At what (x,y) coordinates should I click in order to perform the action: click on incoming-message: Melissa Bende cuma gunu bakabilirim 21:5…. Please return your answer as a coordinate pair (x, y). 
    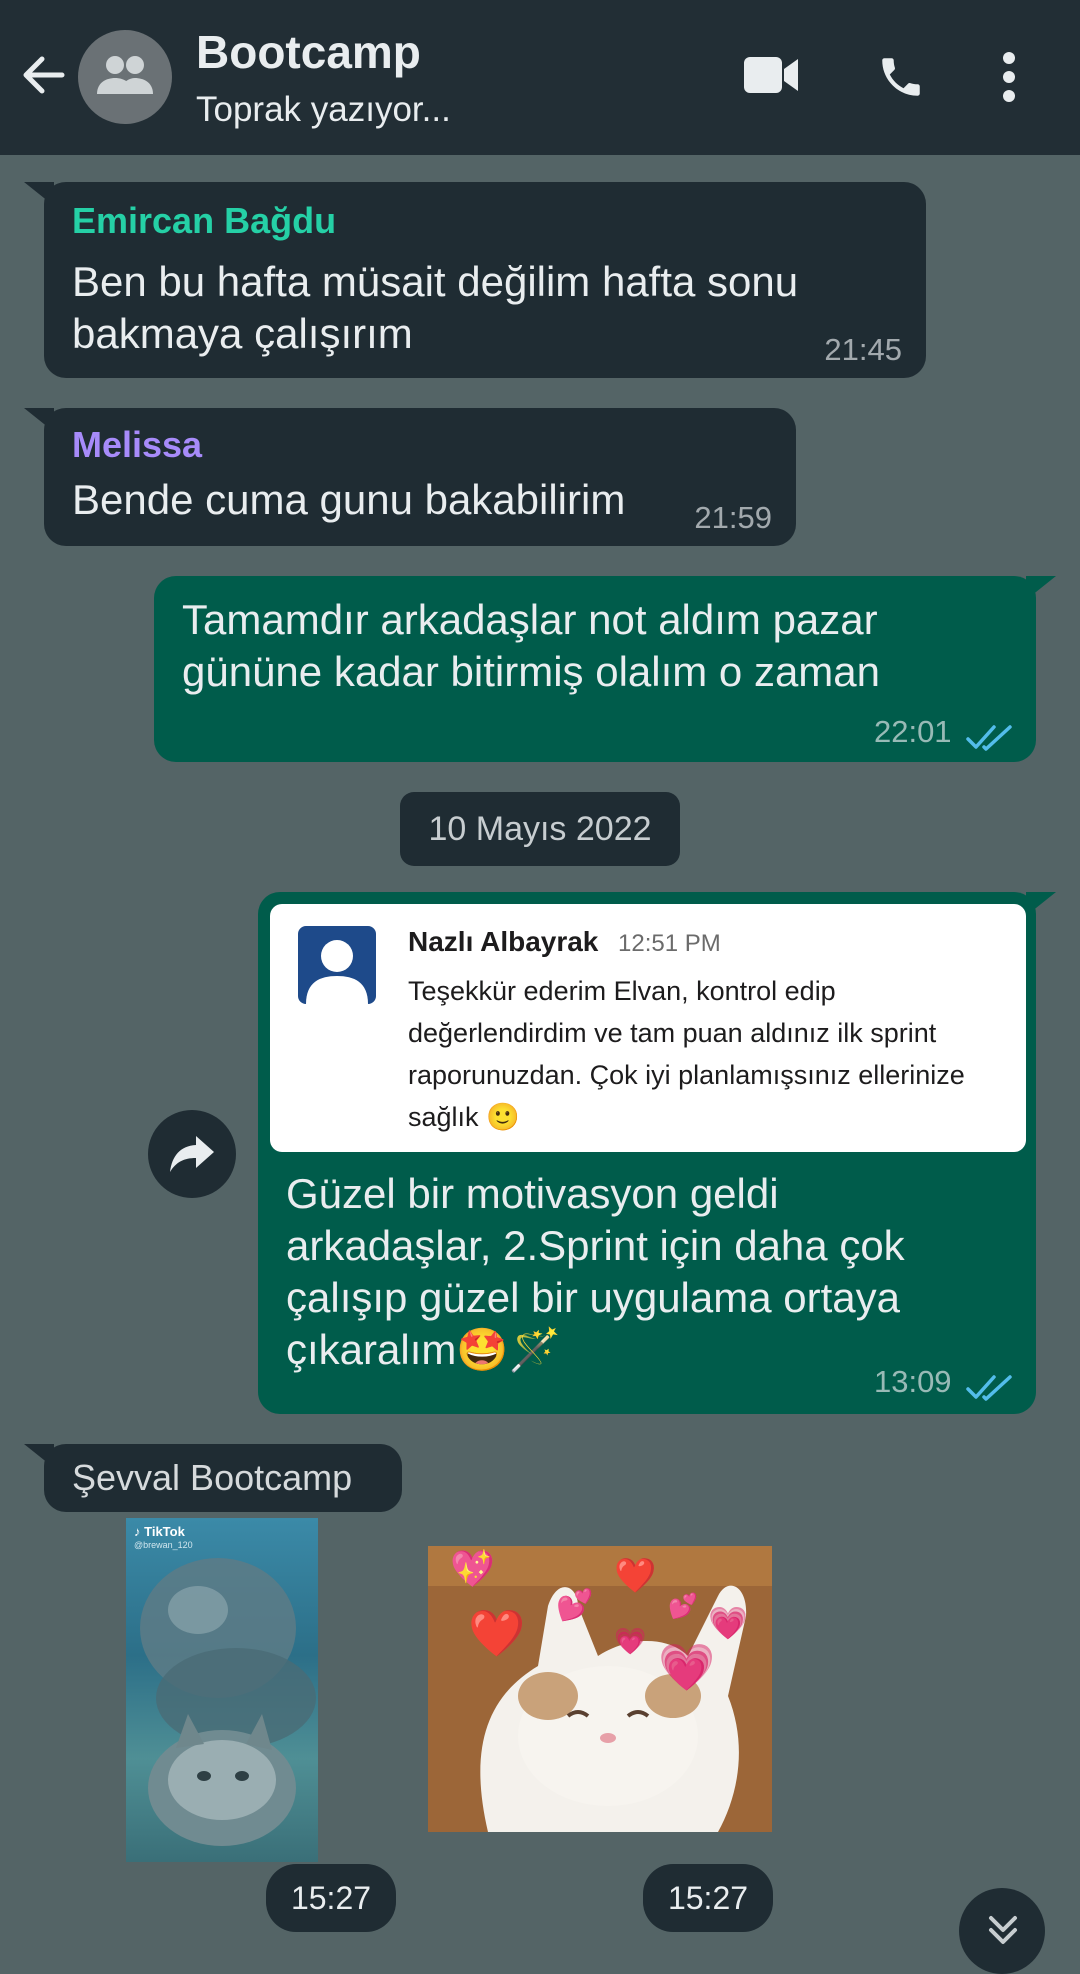
    Looking at the image, I should click on (410, 477).